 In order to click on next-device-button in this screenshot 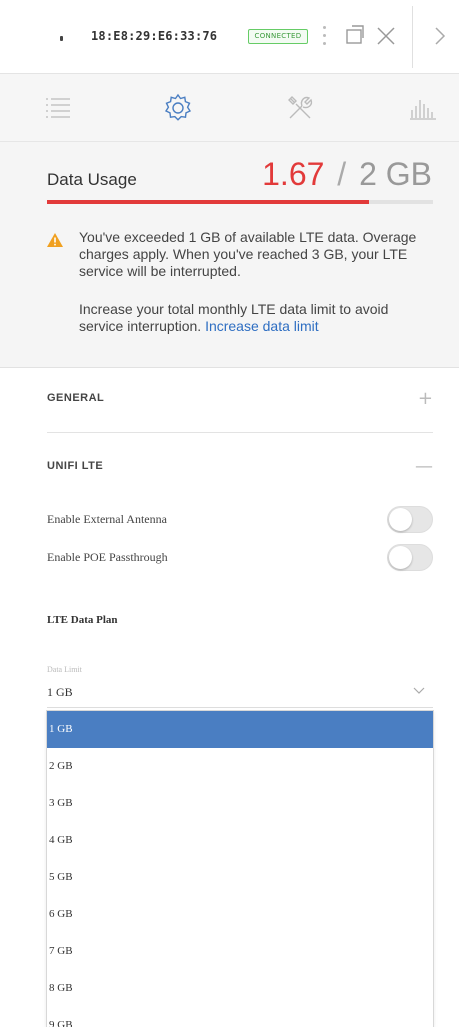, I will do `click(440, 36)`.